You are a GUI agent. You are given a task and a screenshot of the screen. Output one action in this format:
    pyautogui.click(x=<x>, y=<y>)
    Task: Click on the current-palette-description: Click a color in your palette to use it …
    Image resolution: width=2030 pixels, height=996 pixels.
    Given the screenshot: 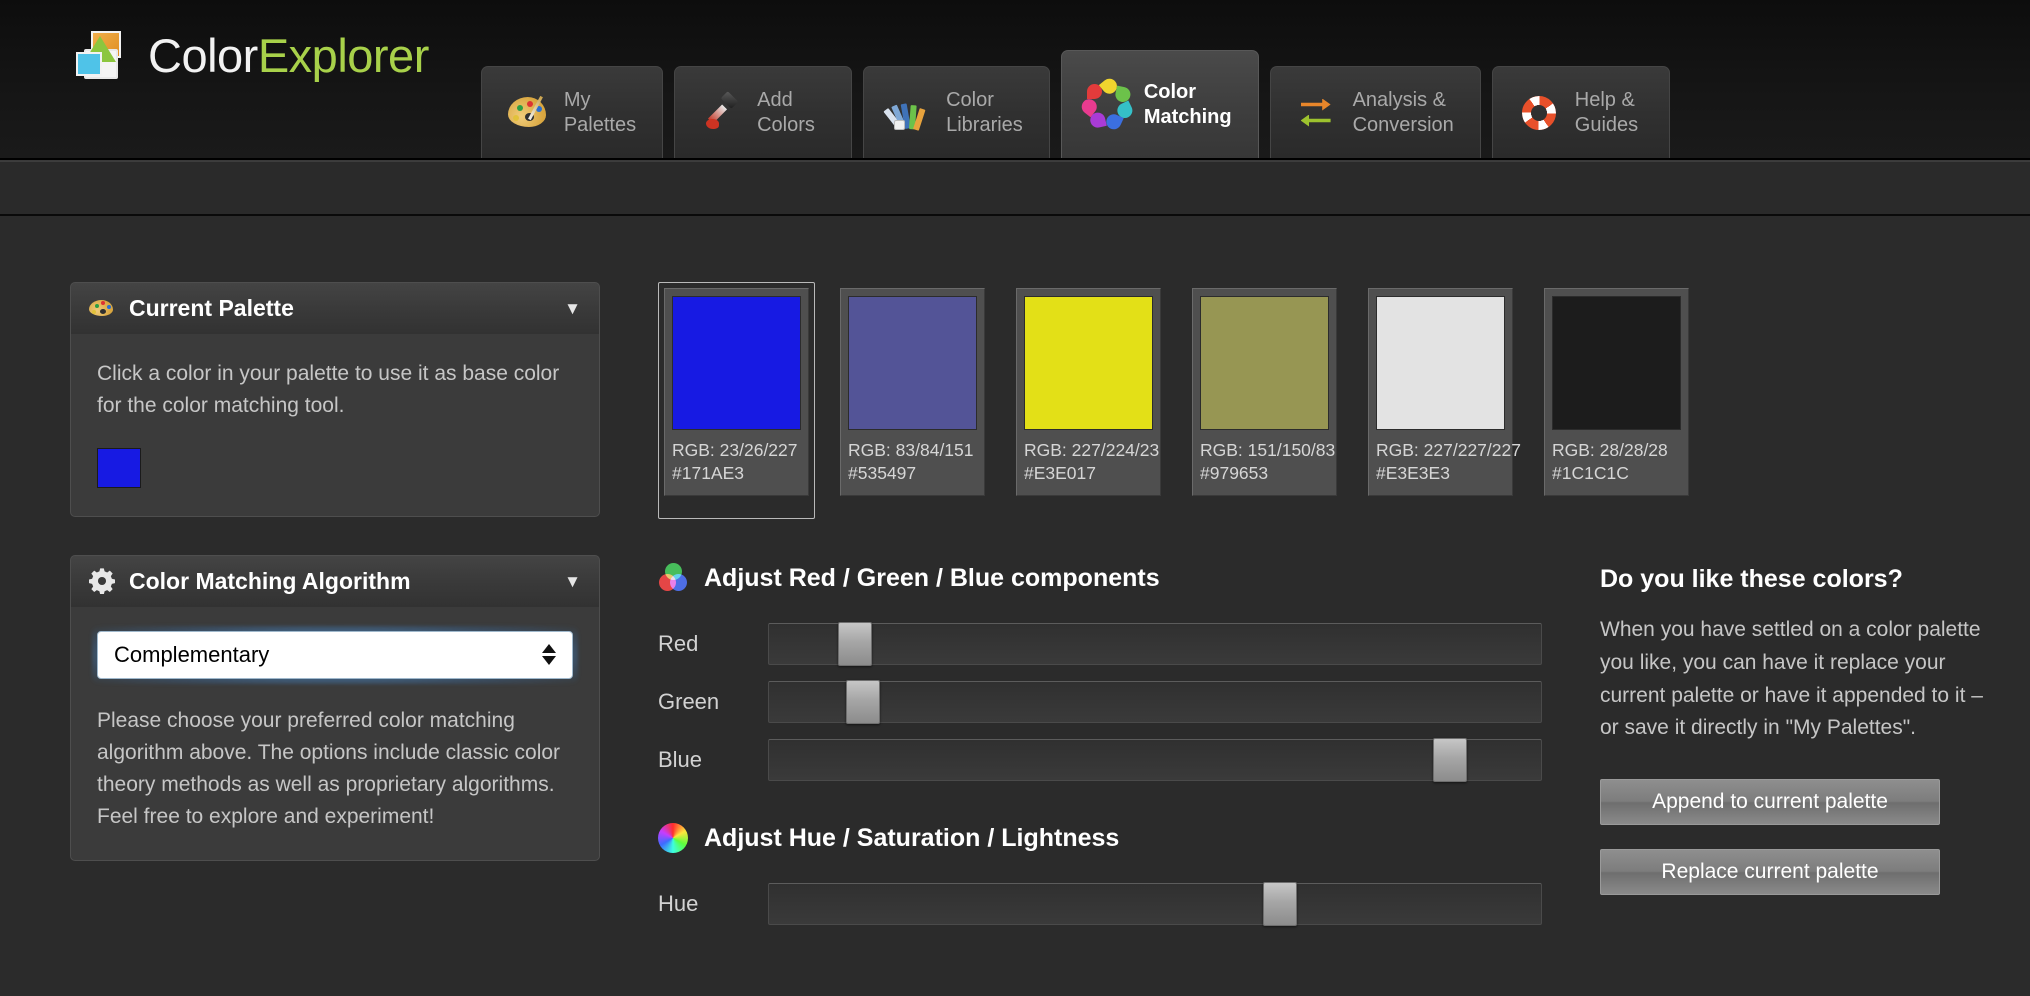 What is the action you would take?
    pyautogui.click(x=328, y=389)
    